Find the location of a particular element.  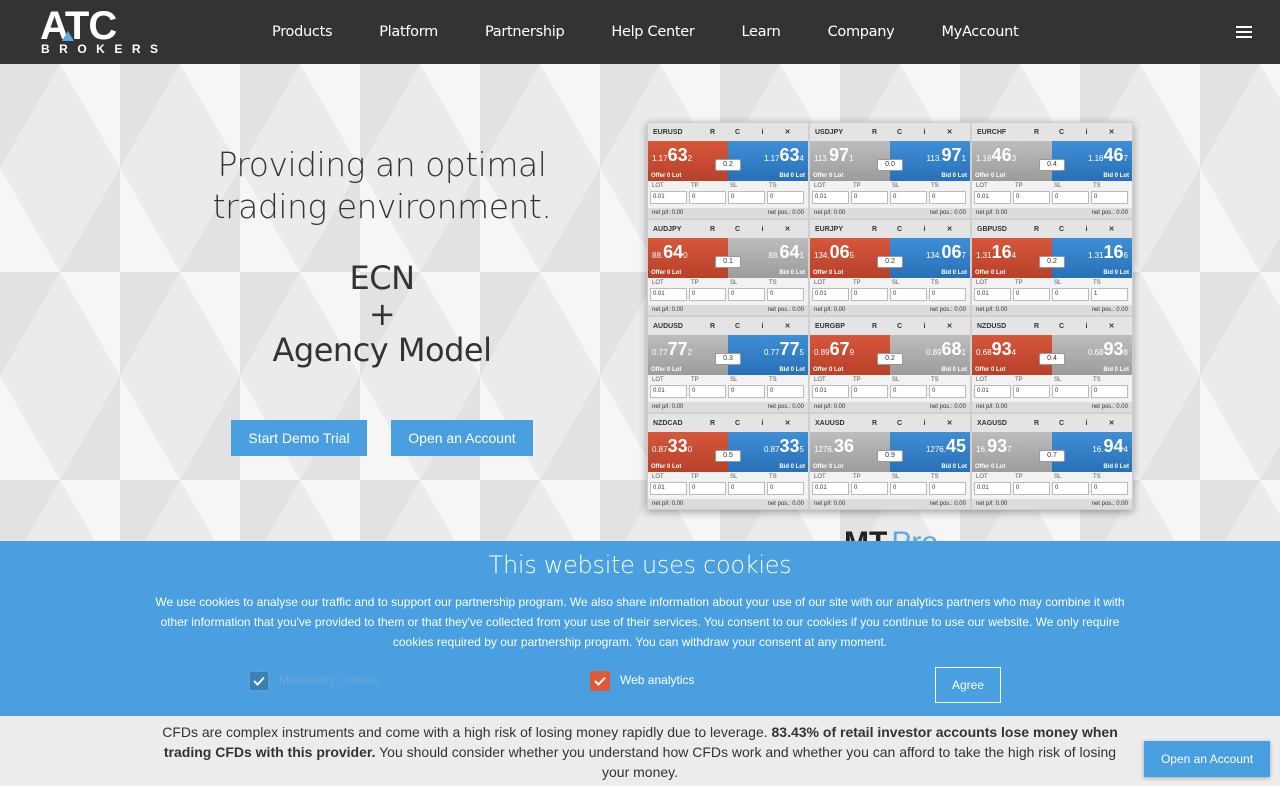

web-analytics-checkbox is located at coordinates (600, 681).